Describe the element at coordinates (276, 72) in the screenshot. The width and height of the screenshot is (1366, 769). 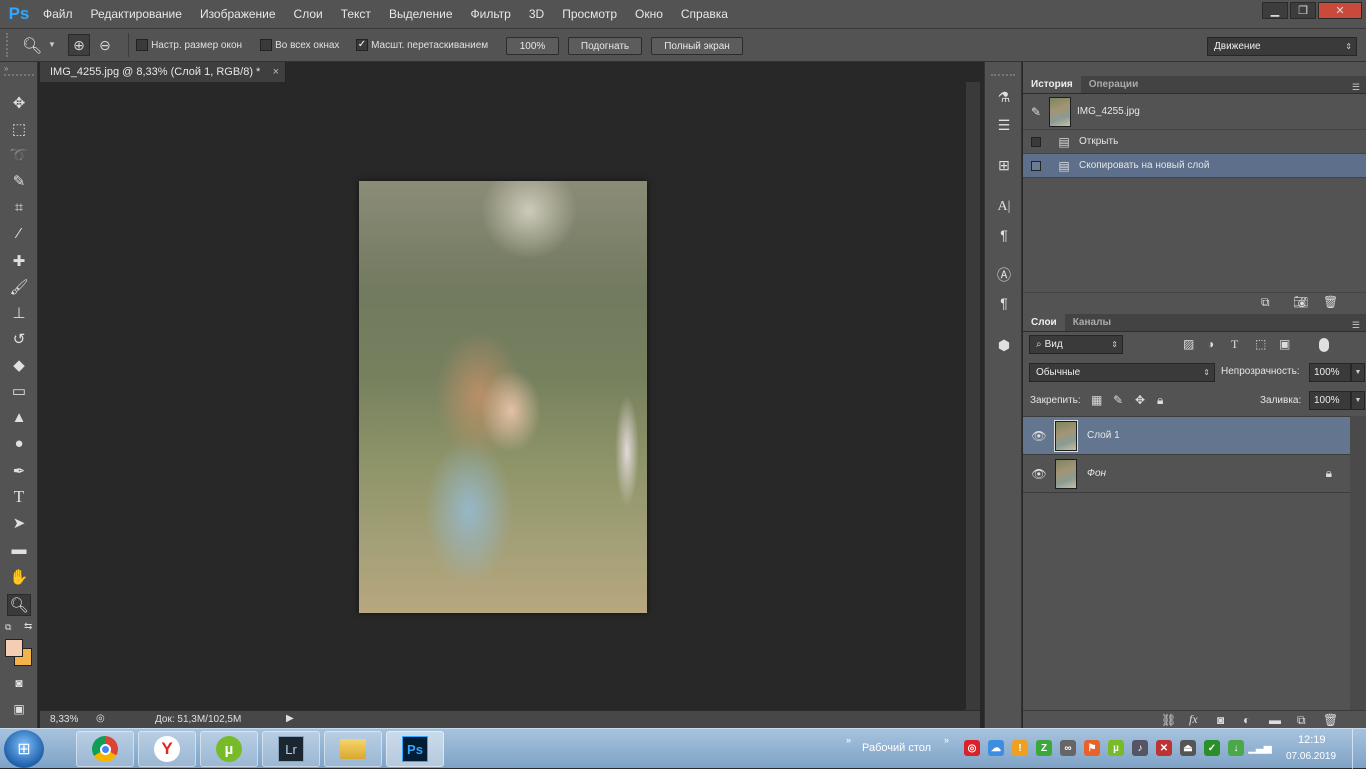
I see `close-document-icon: ×` at that location.